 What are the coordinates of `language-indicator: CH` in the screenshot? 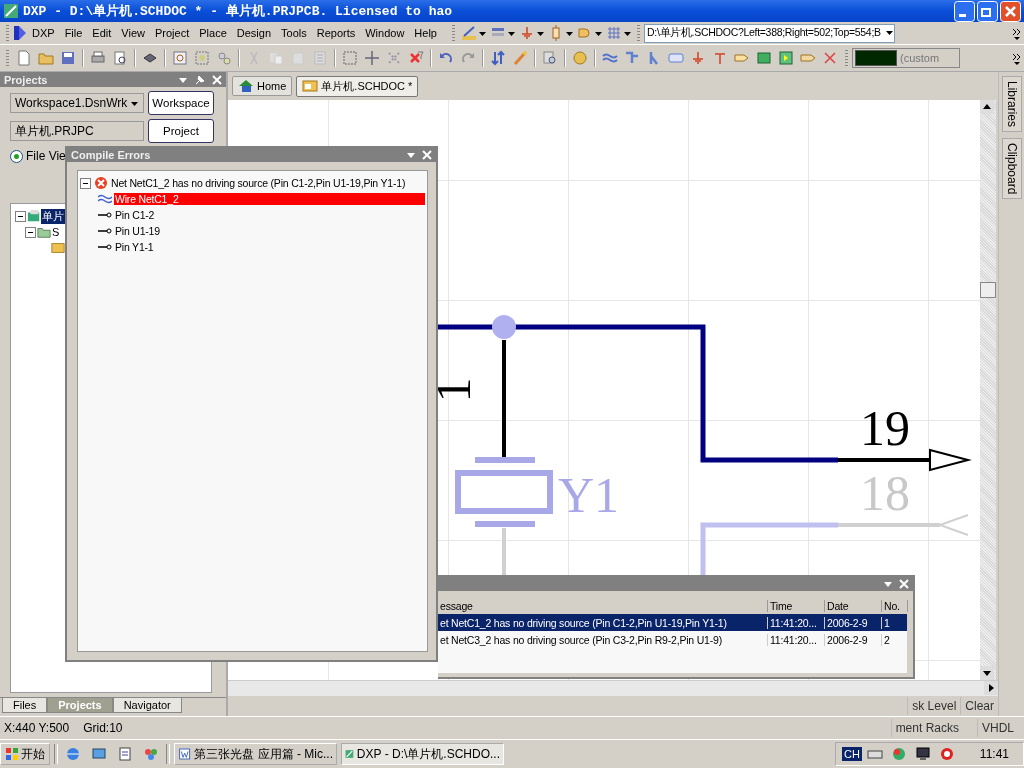 It's located at (851, 754).